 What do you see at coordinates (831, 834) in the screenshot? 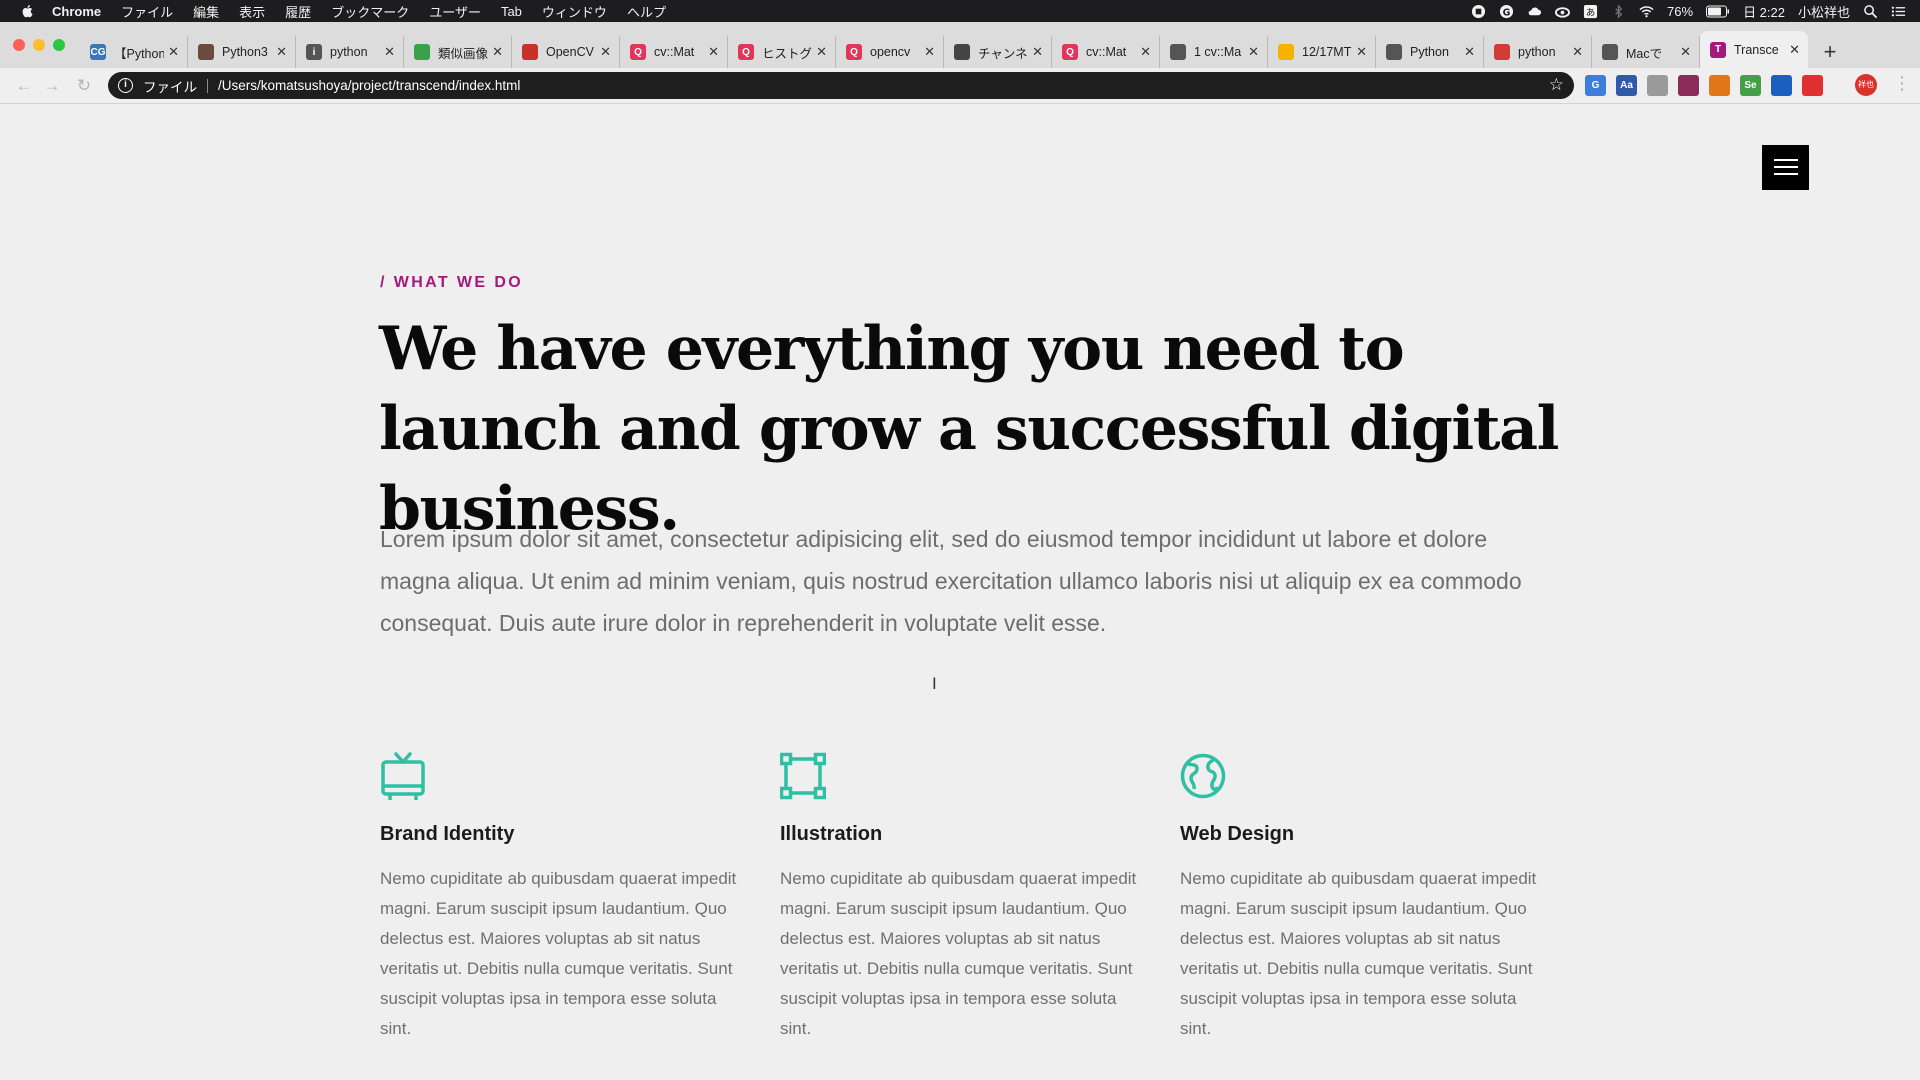
I see `service-title: Illustration` at bounding box center [831, 834].